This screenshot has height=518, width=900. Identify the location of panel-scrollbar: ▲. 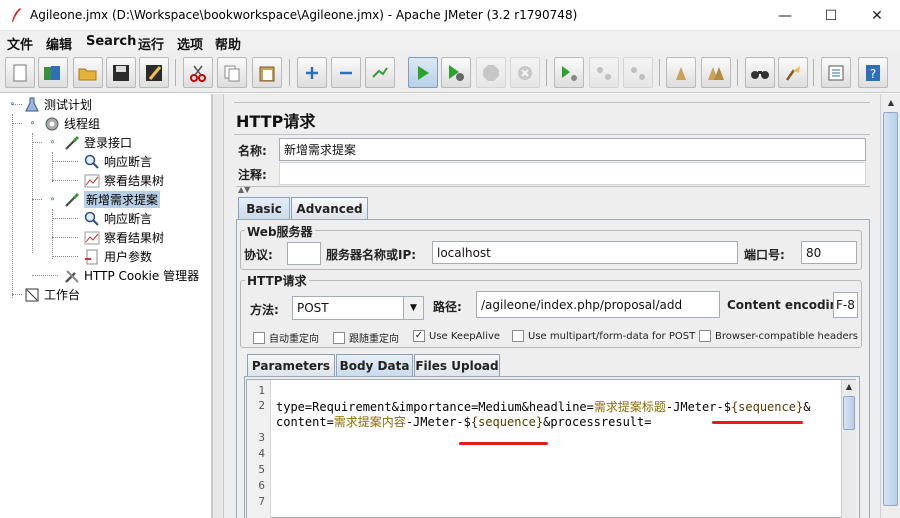
(890, 306).